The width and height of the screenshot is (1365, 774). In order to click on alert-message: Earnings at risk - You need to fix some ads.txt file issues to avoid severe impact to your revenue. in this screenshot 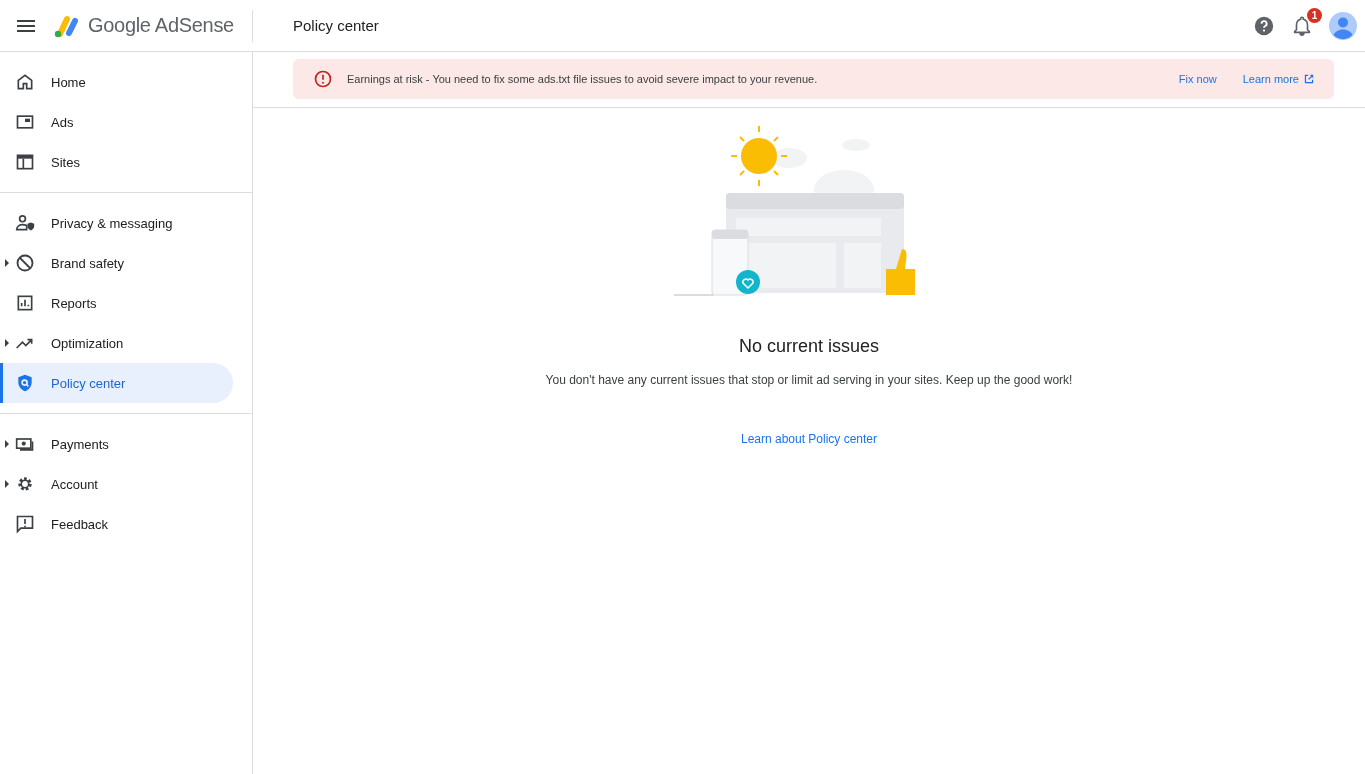, I will do `click(583, 79)`.